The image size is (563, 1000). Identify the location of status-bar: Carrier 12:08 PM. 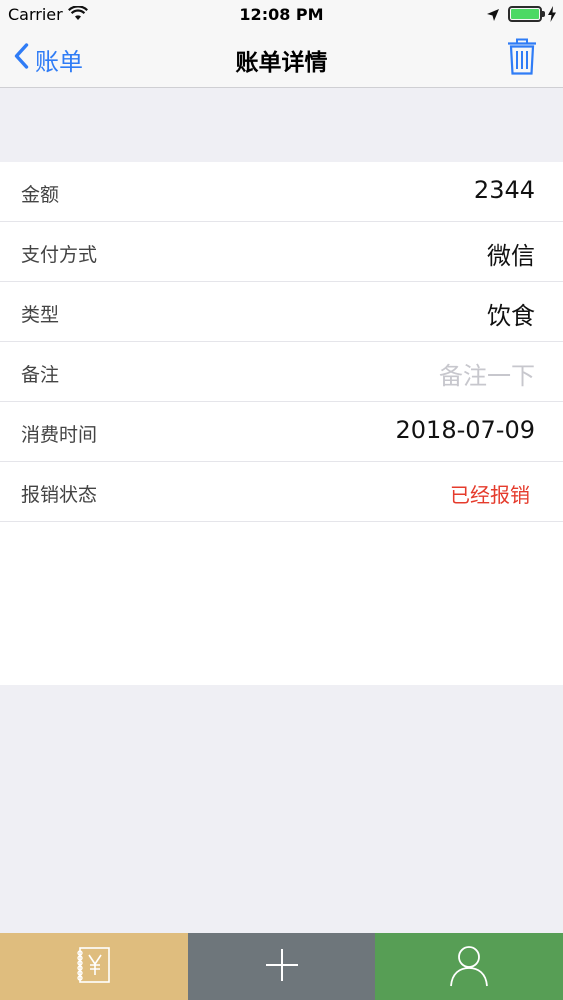
(281, 15).